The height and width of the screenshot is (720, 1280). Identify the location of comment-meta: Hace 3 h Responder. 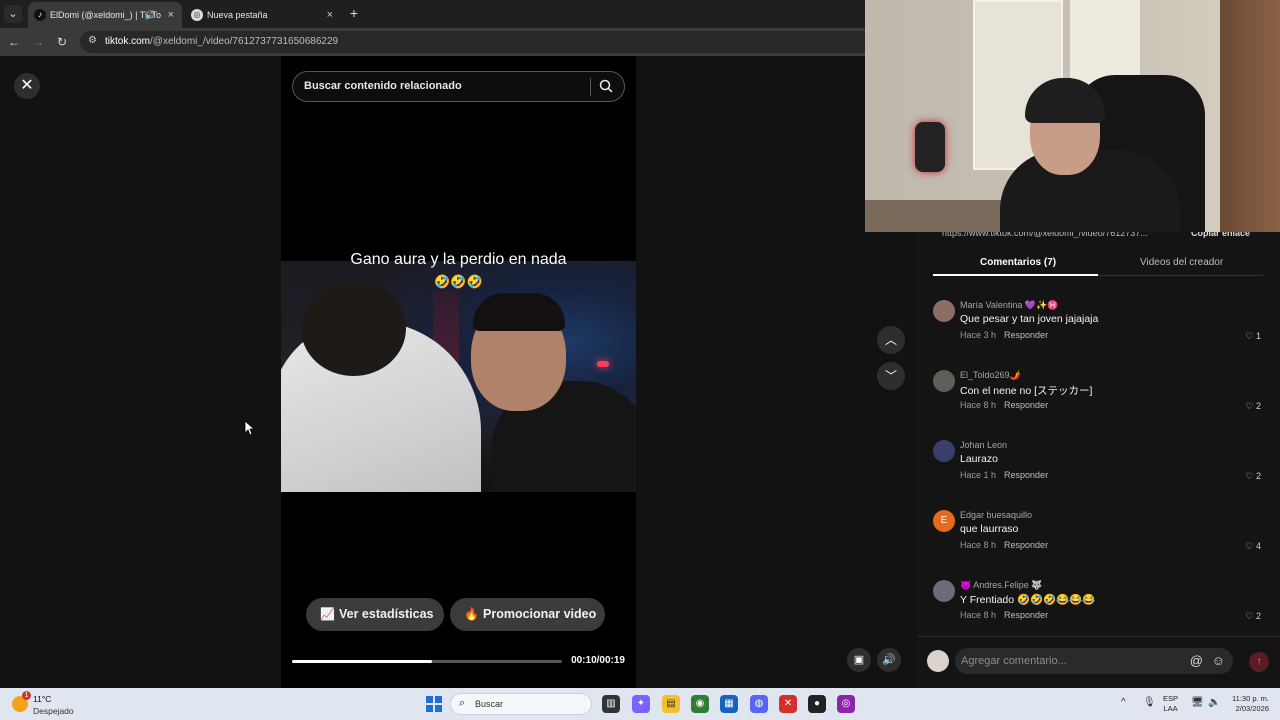
(1004, 335).